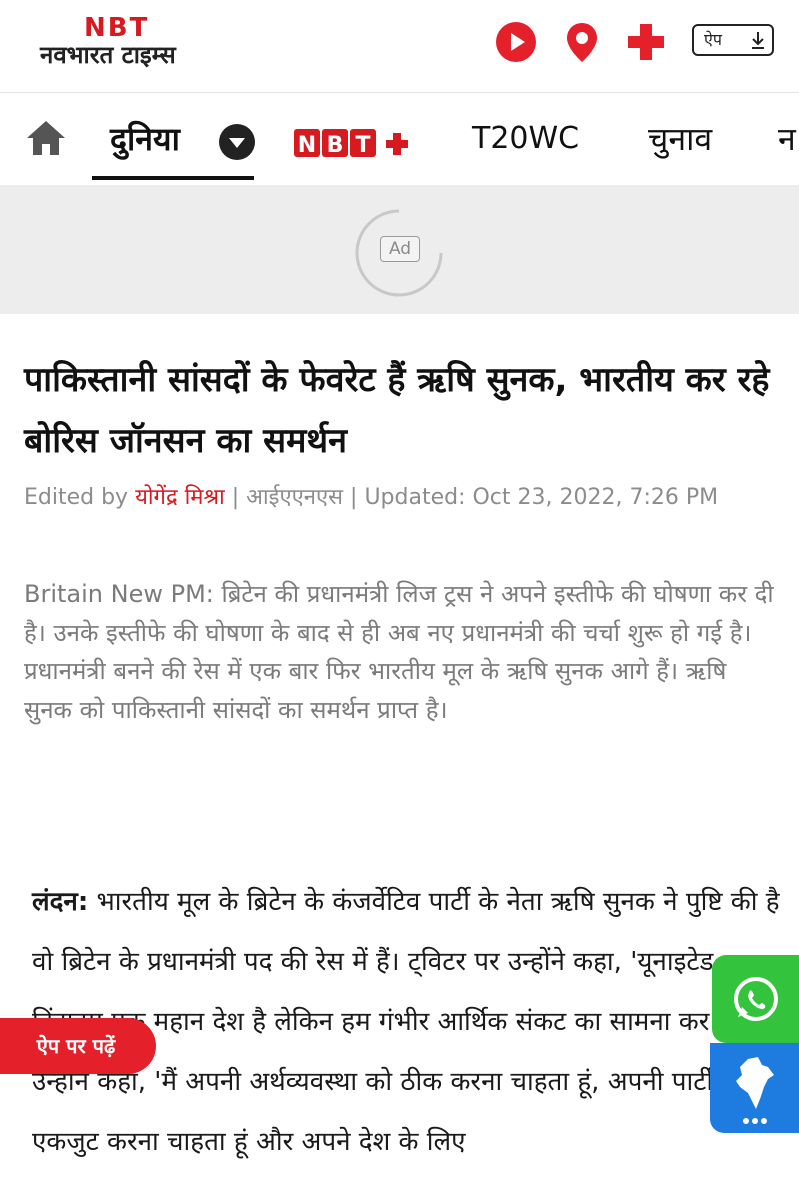 This screenshot has width=799, height=1200. Describe the element at coordinates (78, 1046) in the screenshot. I see `read-in-app-button: ऐप पर पढ़ें` at that location.